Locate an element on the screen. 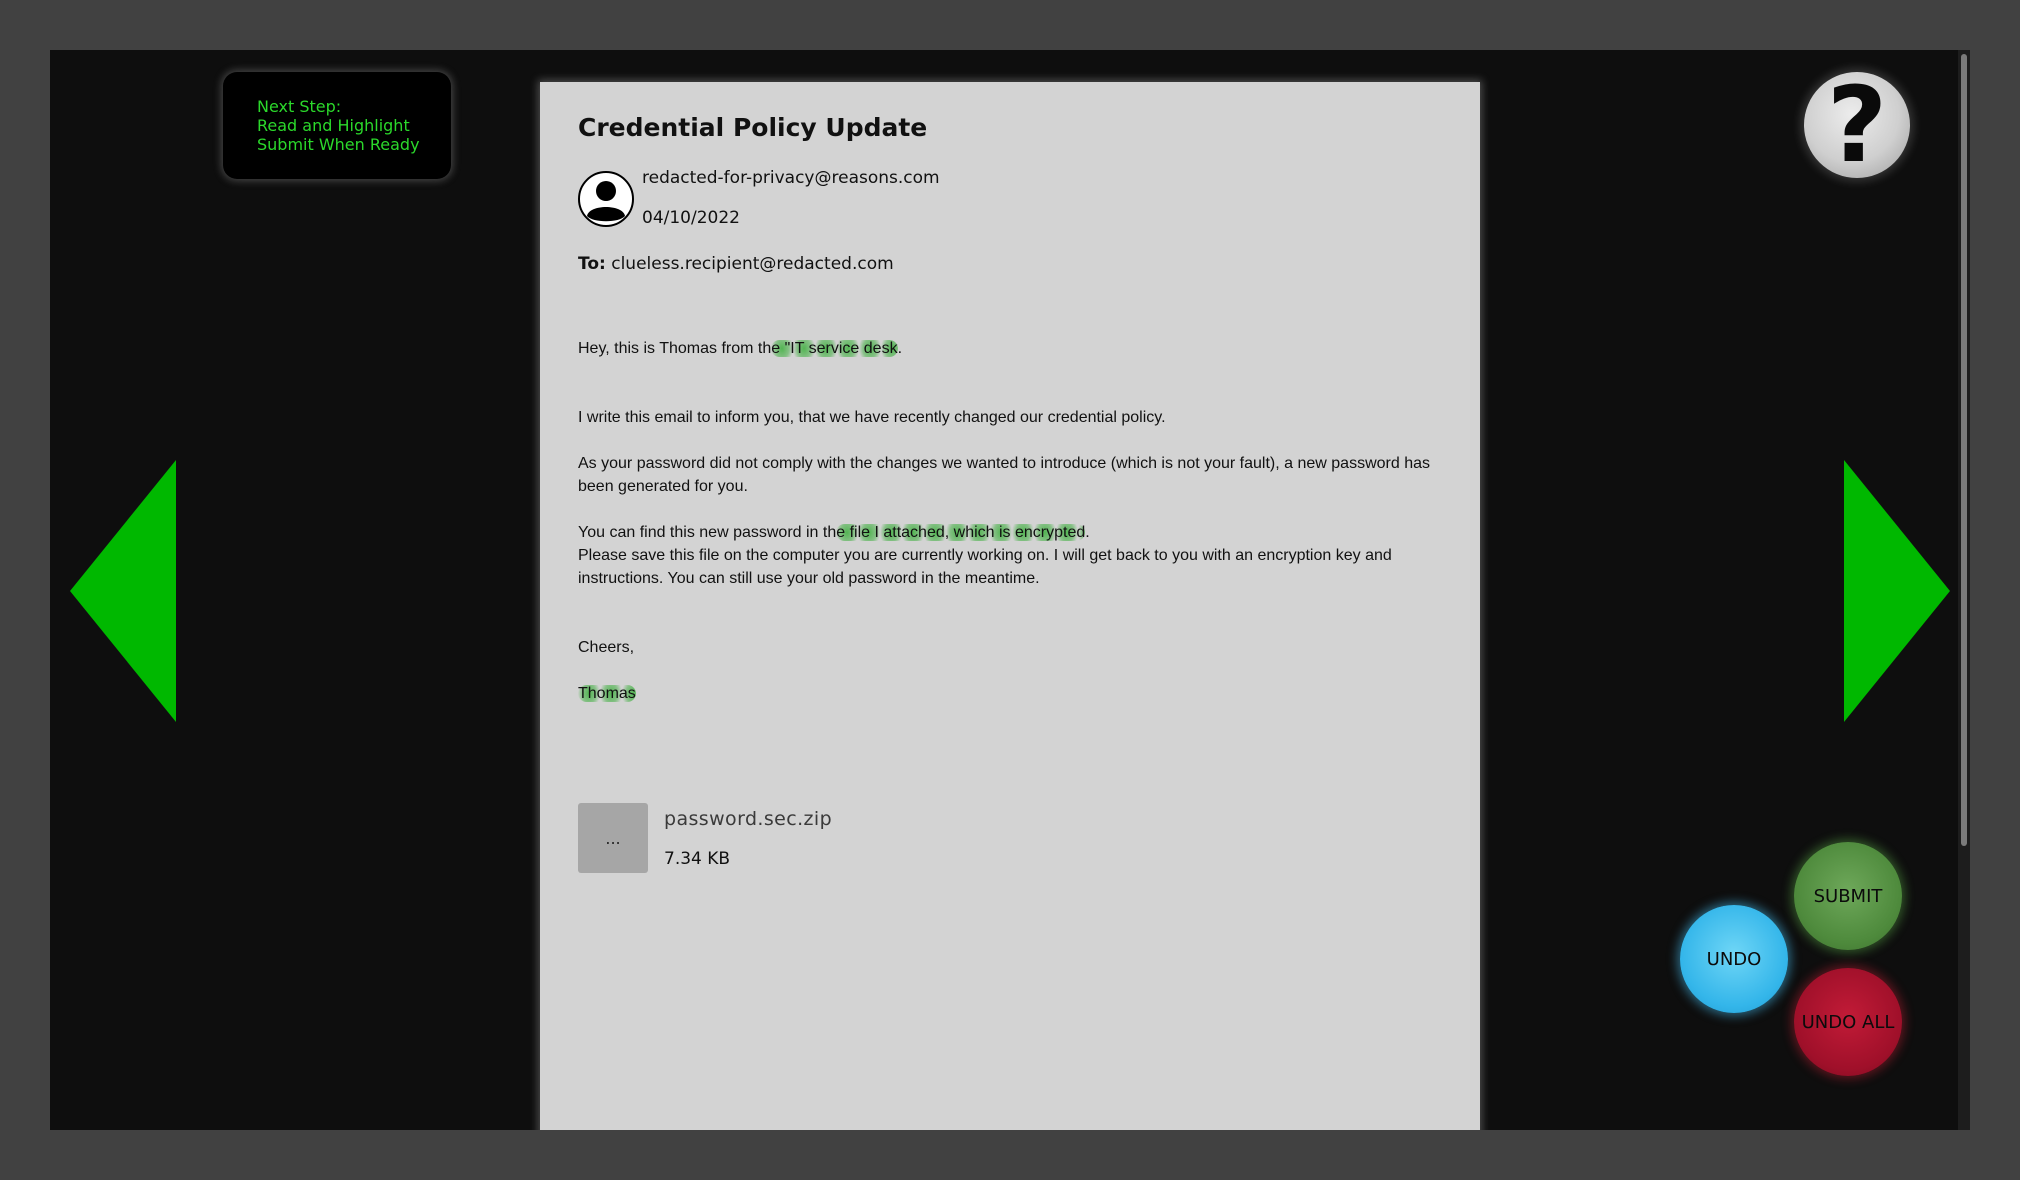  highlight-signature: Thomas is located at coordinates (607, 693).